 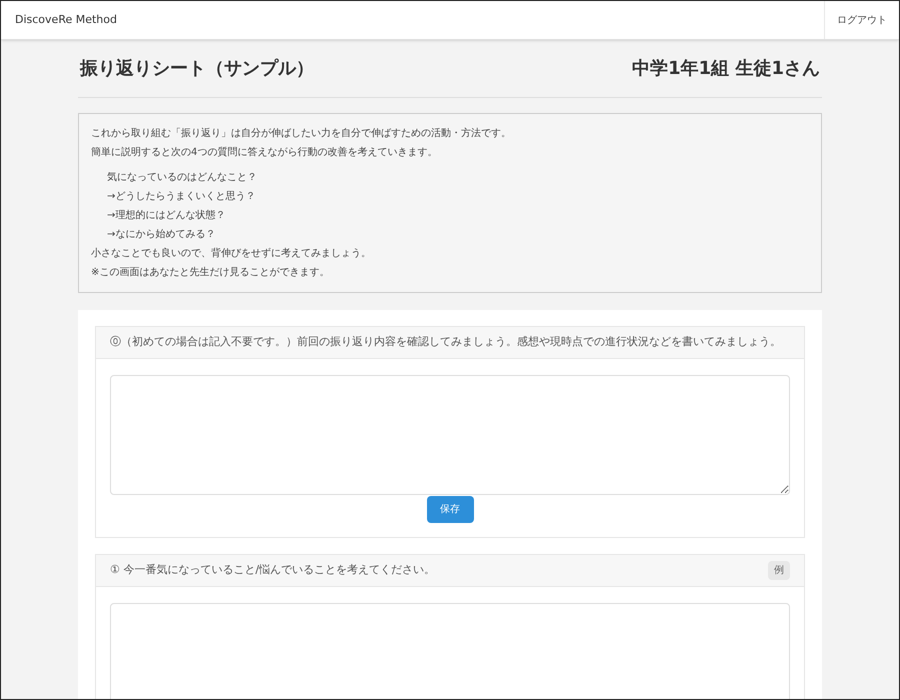 What do you see at coordinates (231, 253) in the screenshot?
I see `note-text: 小さなことでも良いので、背伸びをせずに考えてみましょう。` at bounding box center [231, 253].